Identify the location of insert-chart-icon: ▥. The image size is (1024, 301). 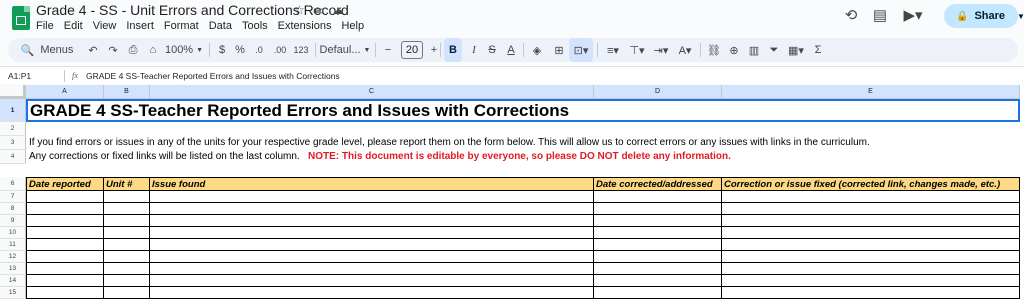
(754, 50).